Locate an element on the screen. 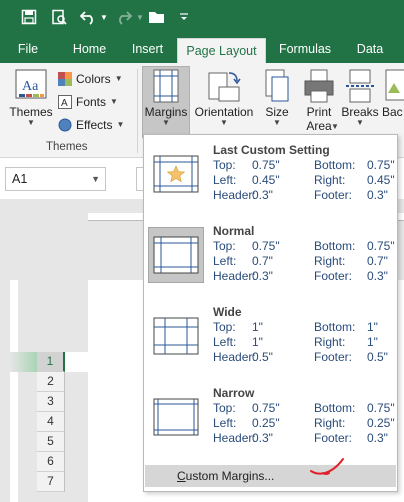 Image resolution: width=404 pixels, height=502 pixels. breaks-button: Breaks ▼ is located at coordinates (360, 98).